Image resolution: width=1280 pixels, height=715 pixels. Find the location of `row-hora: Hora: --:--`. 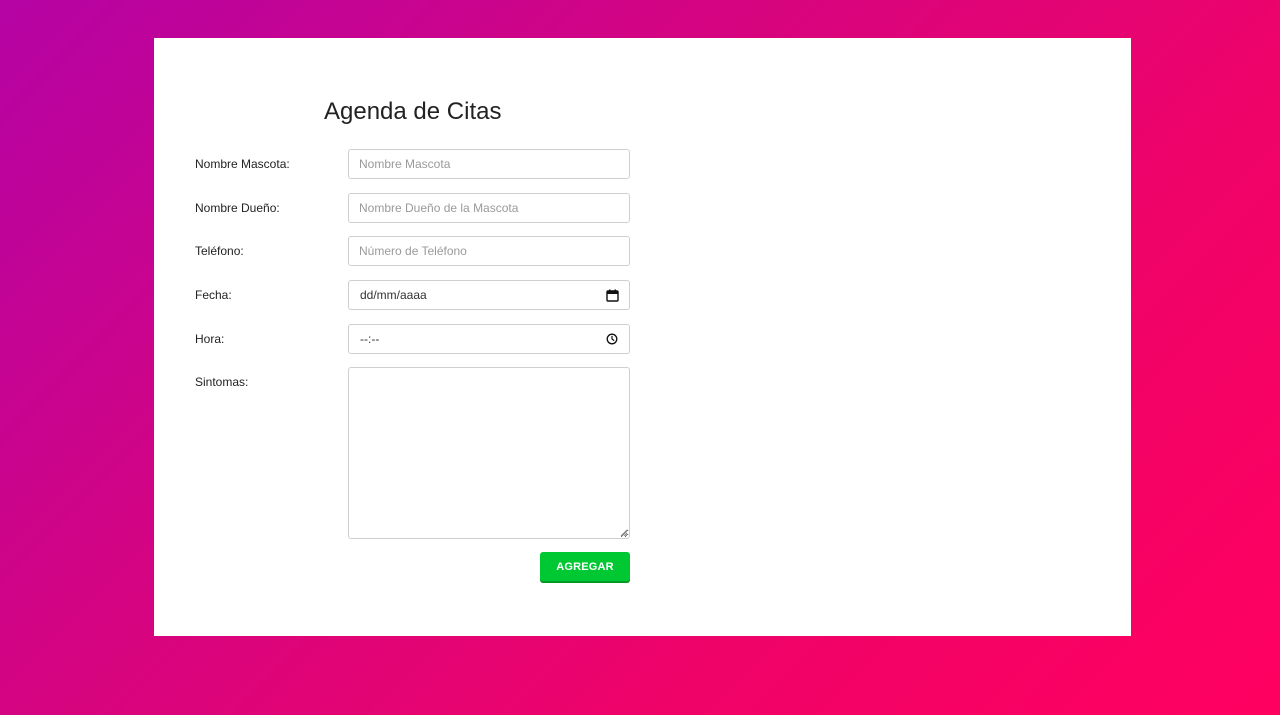

row-hora: Hora: --:-- is located at coordinates (412, 339).